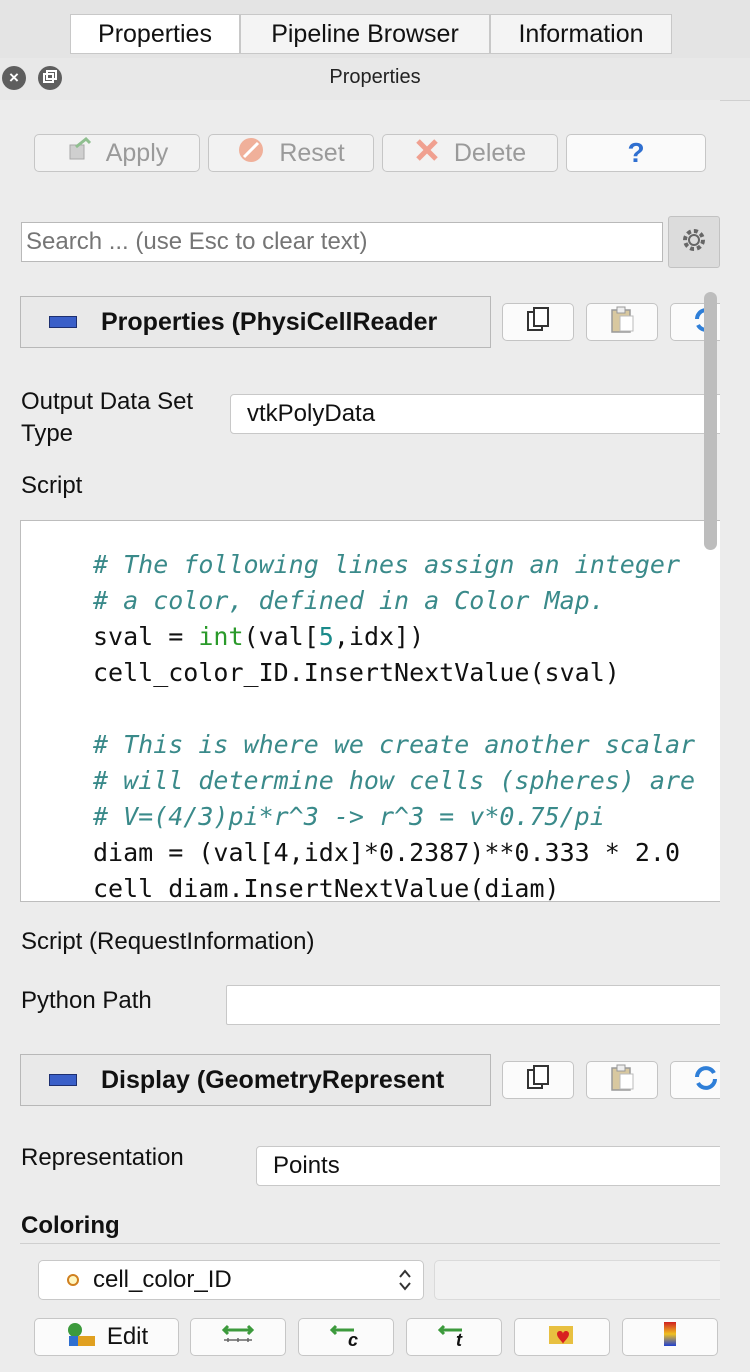 This screenshot has width=750, height=1372. I want to click on coloring-heading: Coloring, so click(70, 1225).